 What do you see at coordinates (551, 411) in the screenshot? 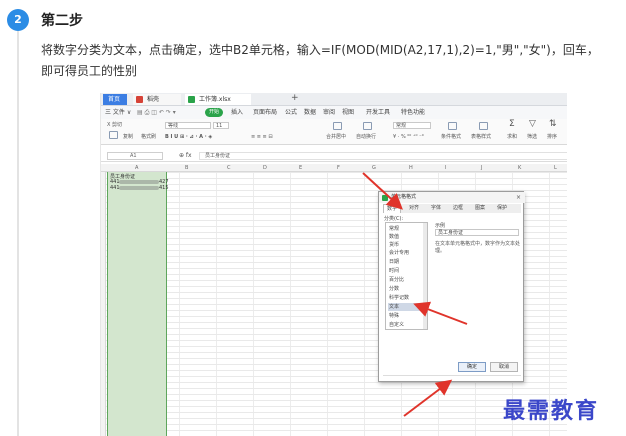
I see `watermark-logo: 最需教育` at bounding box center [551, 411].